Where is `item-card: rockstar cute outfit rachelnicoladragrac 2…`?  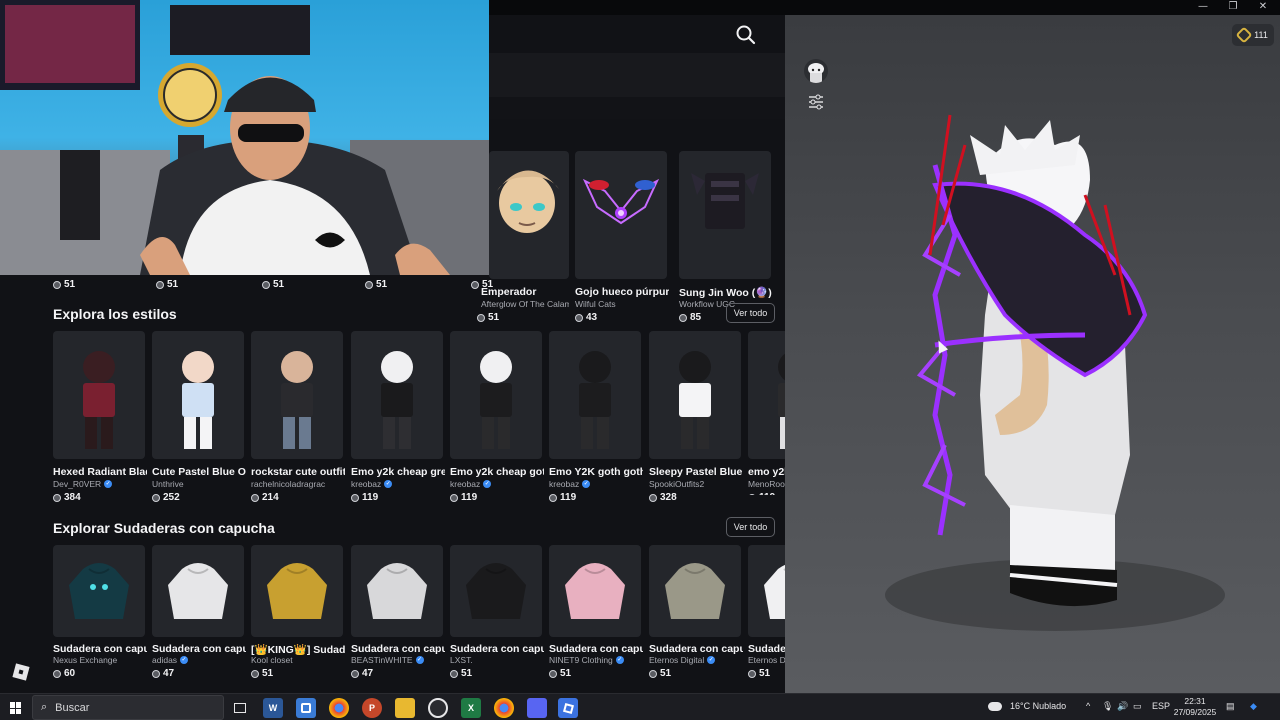
item-card: rockstar cute outfit rachelnicoladragrac 2… is located at coordinates (298, 417).